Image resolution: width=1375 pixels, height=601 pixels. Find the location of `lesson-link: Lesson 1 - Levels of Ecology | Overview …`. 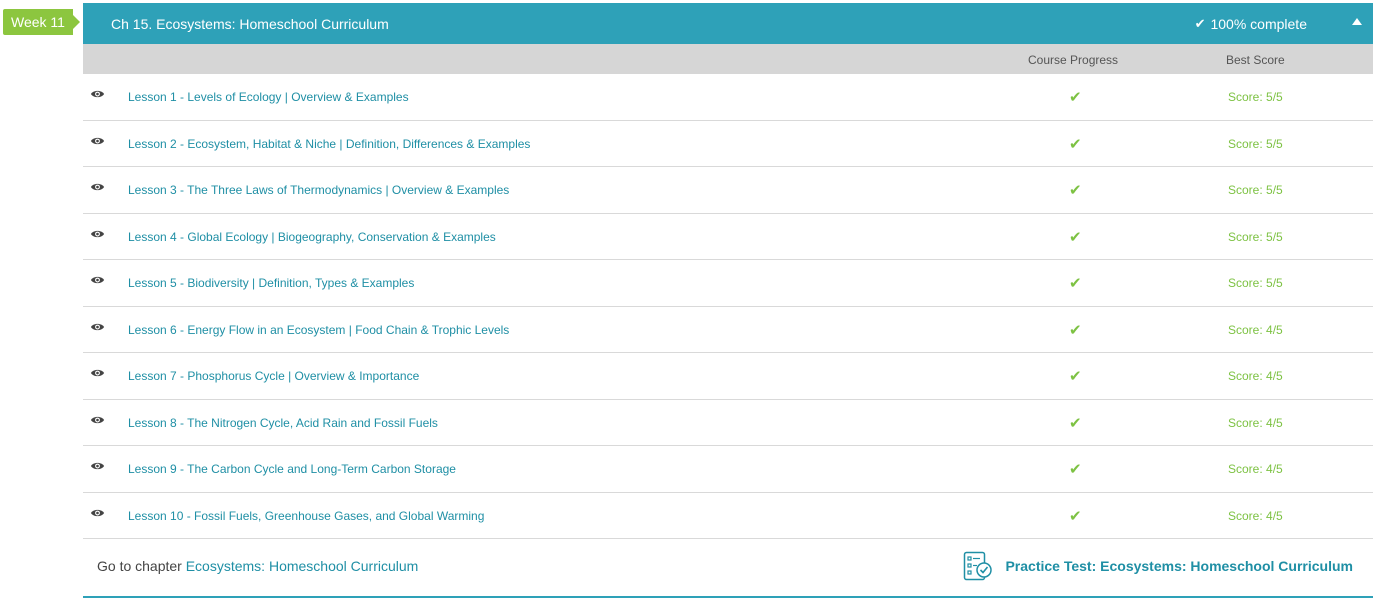

lesson-link: Lesson 1 - Levels of Ecology | Overview … is located at coordinates (268, 97).